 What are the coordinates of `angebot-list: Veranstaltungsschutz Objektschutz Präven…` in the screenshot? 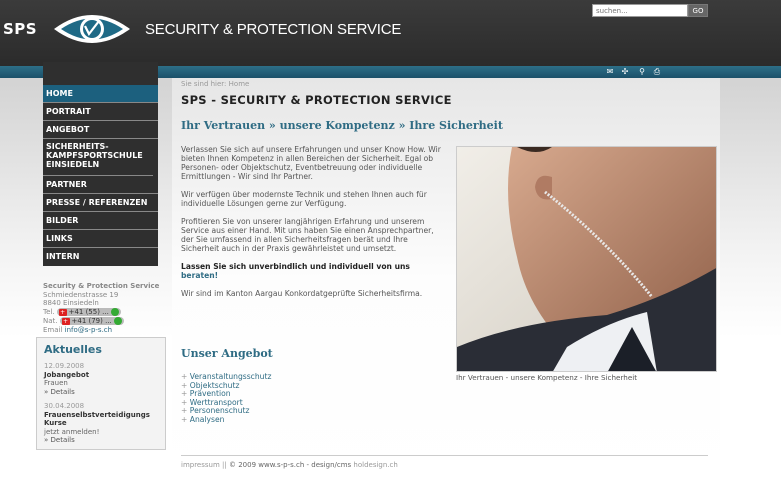 It's located at (226, 398).